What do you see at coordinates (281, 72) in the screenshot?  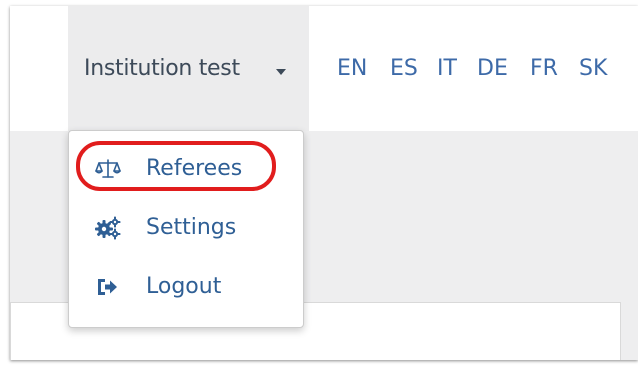 I see `caret-down-icon` at bounding box center [281, 72].